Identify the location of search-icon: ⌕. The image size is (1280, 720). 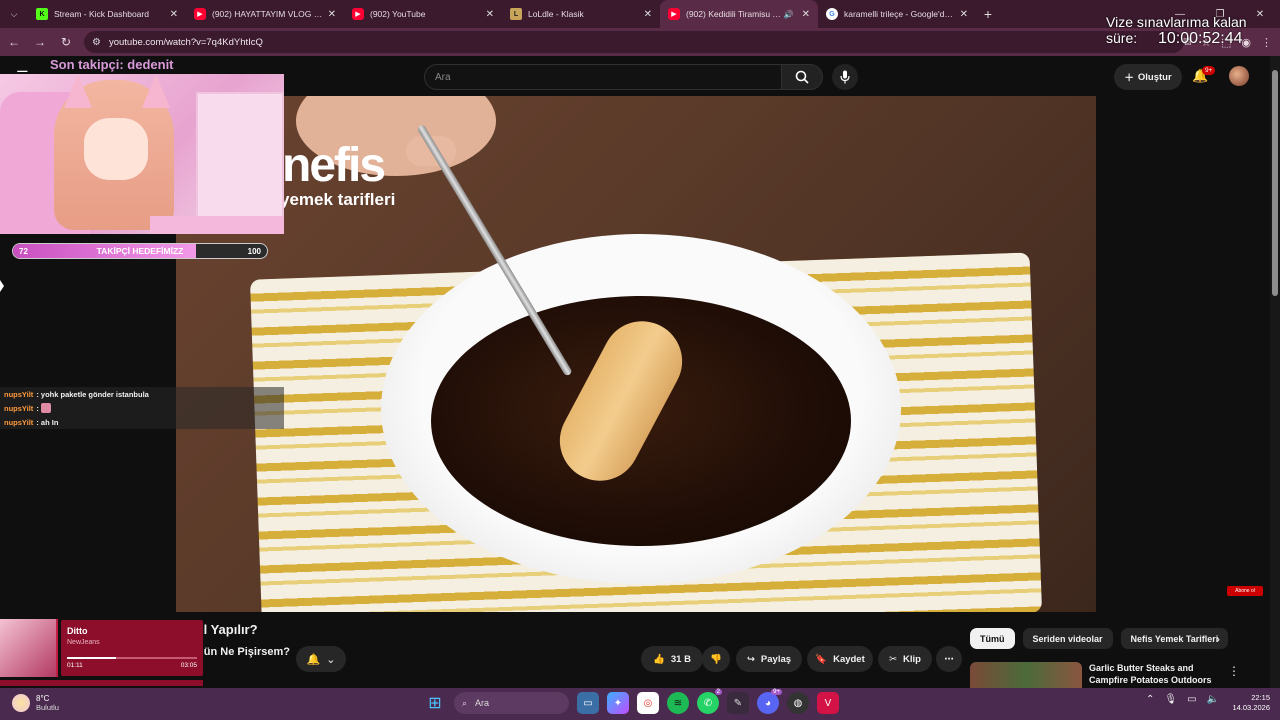
(465, 702).